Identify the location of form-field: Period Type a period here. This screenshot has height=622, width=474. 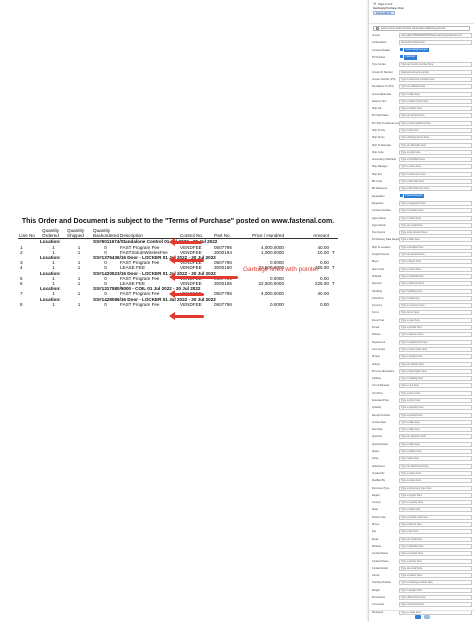
(421, 327).